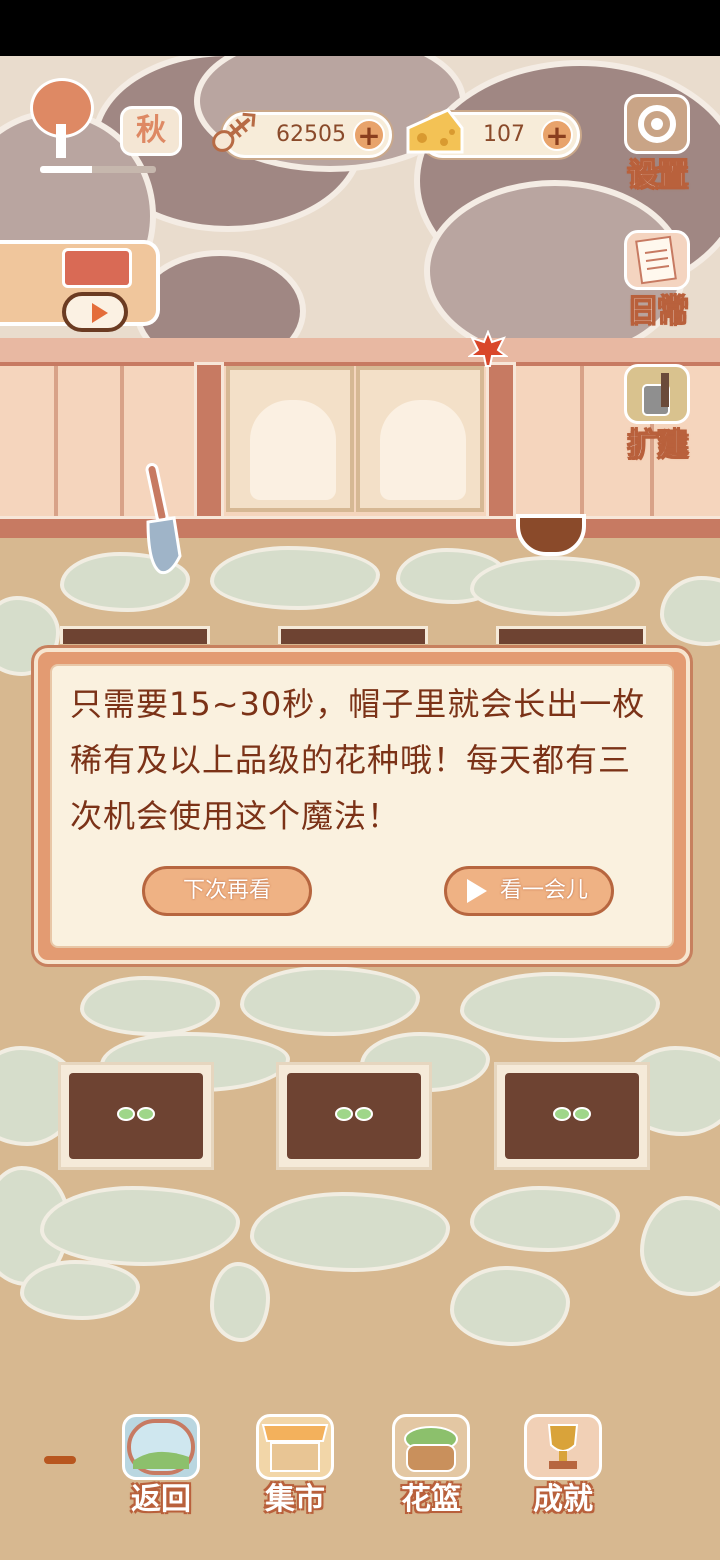 This screenshot has width=720, height=1560. Describe the element at coordinates (563, 1447) in the screenshot. I see `trophy-icon` at that location.